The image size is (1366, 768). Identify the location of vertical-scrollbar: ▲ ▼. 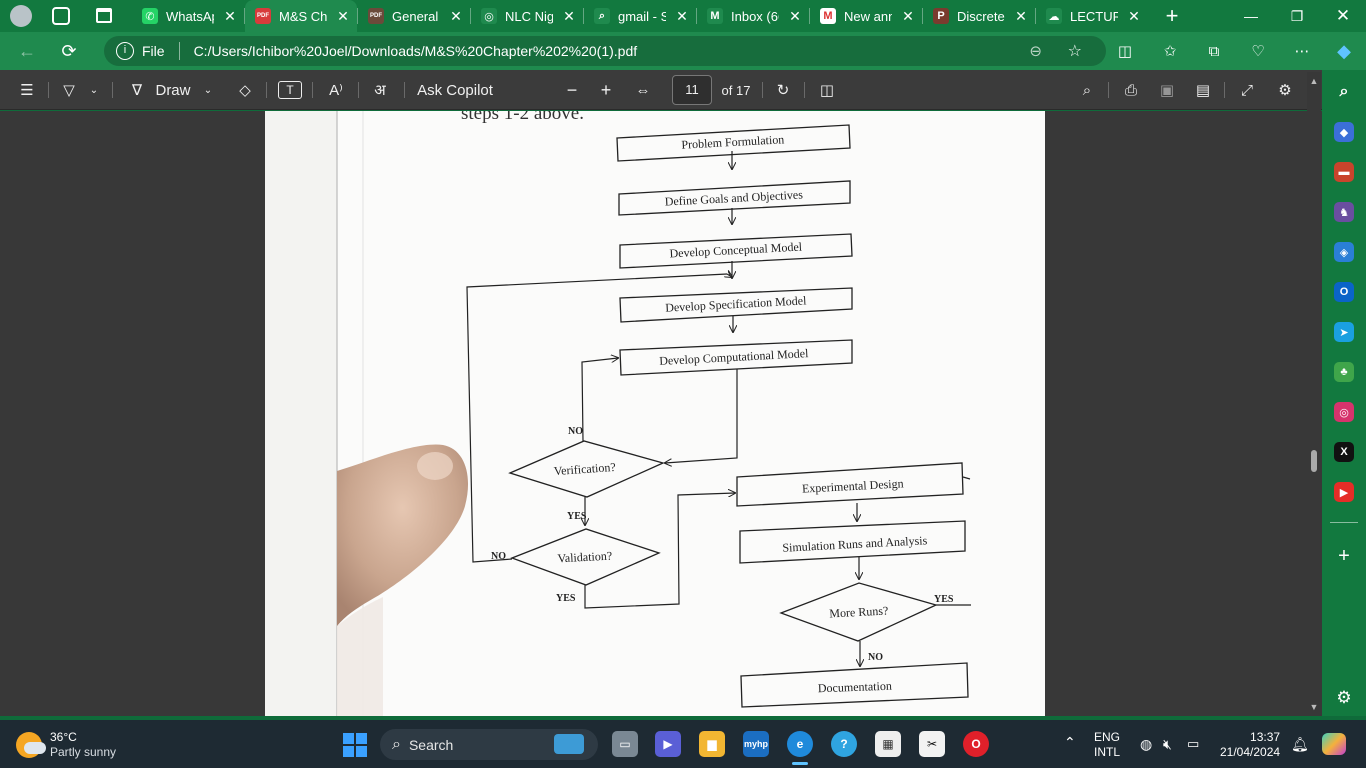
(1314, 394).